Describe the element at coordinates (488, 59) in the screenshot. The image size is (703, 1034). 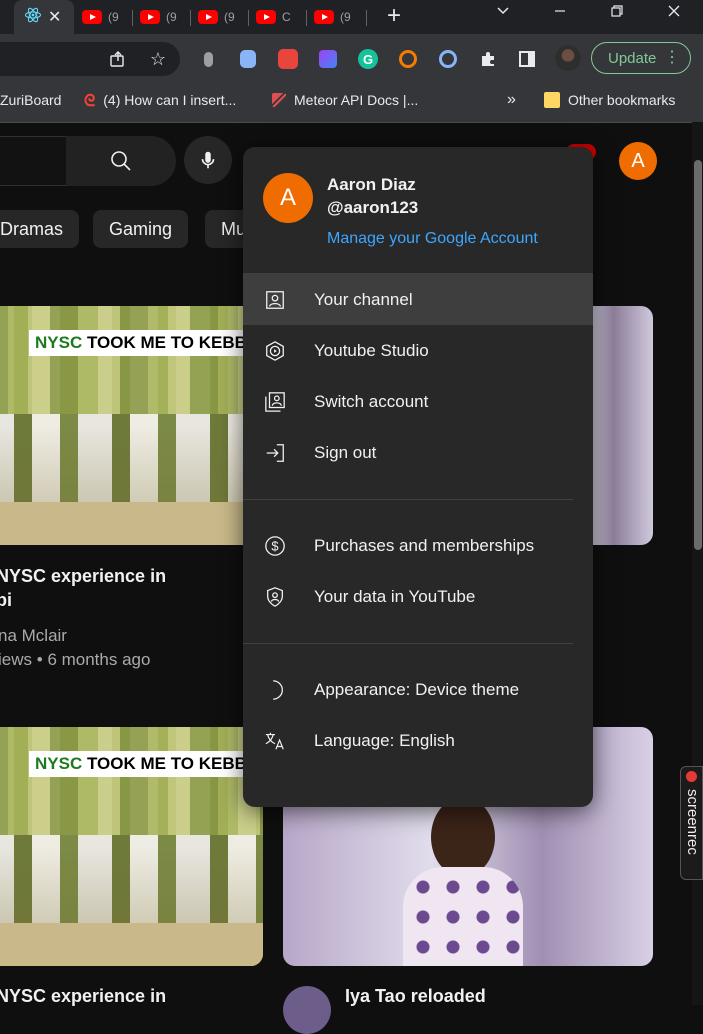
I see `puzzle-extensions-icon` at that location.